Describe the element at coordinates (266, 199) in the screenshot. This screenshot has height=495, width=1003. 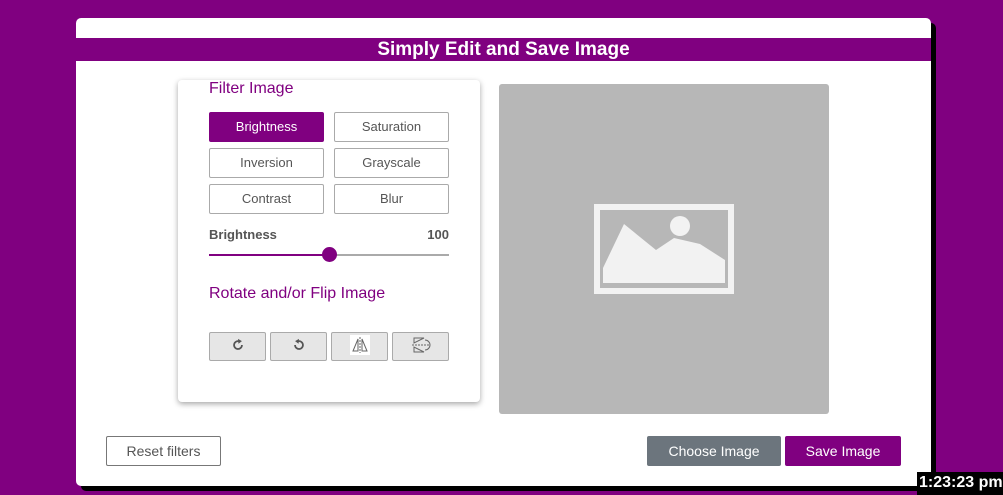
I see `filter-contrast-button: Contrast` at that location.